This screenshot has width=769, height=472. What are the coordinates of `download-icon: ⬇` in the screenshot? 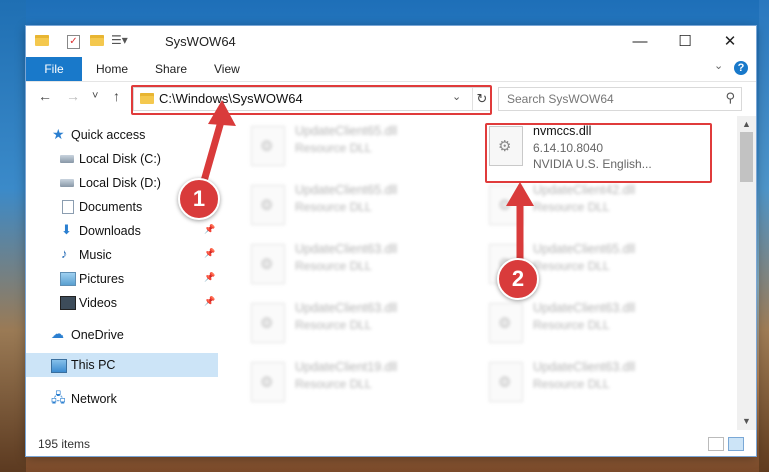 It's located at (66, 229).